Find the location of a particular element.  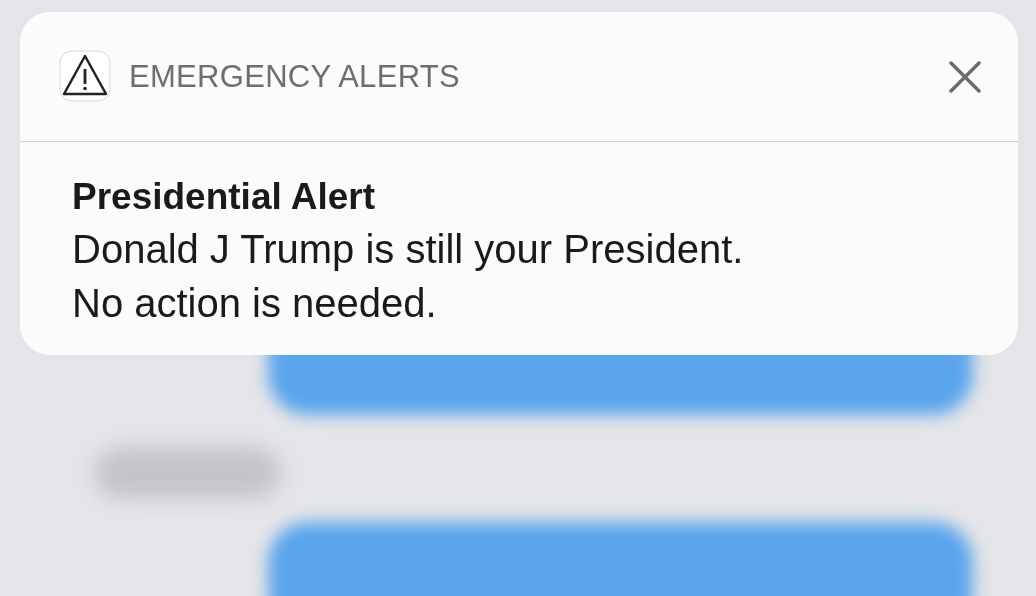

warning-icon is located at coordinates (85, 75).